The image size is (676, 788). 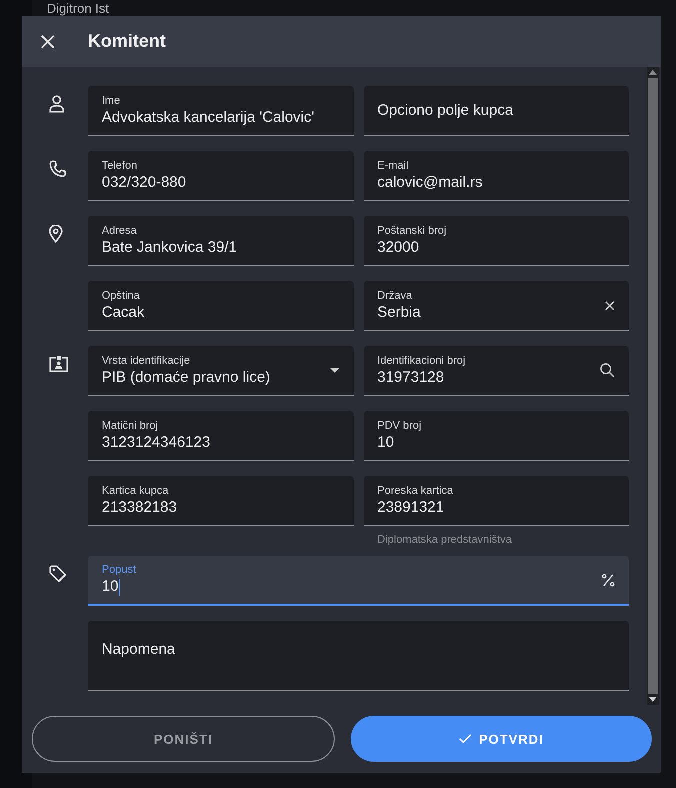 I want to click on input-field: Kartica kupca 213382183, so click(x=221, y=501).